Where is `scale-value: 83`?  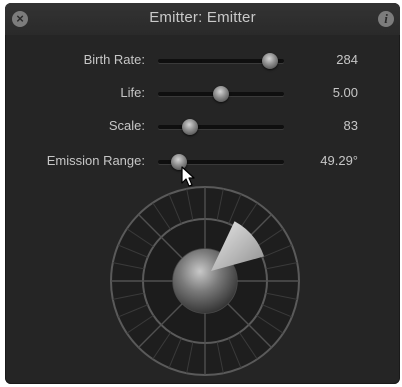 scale-value: 83 is located at coordinates (351, 125).